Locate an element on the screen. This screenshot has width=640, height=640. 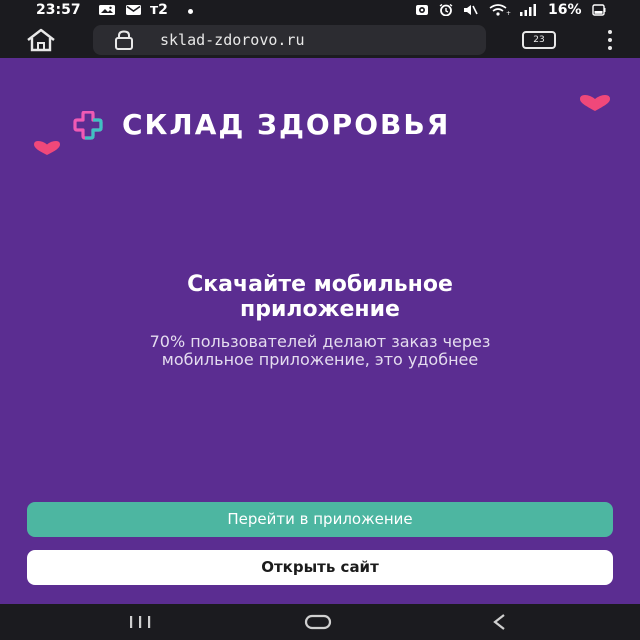
home-icon is located at coordinates (41, 40).